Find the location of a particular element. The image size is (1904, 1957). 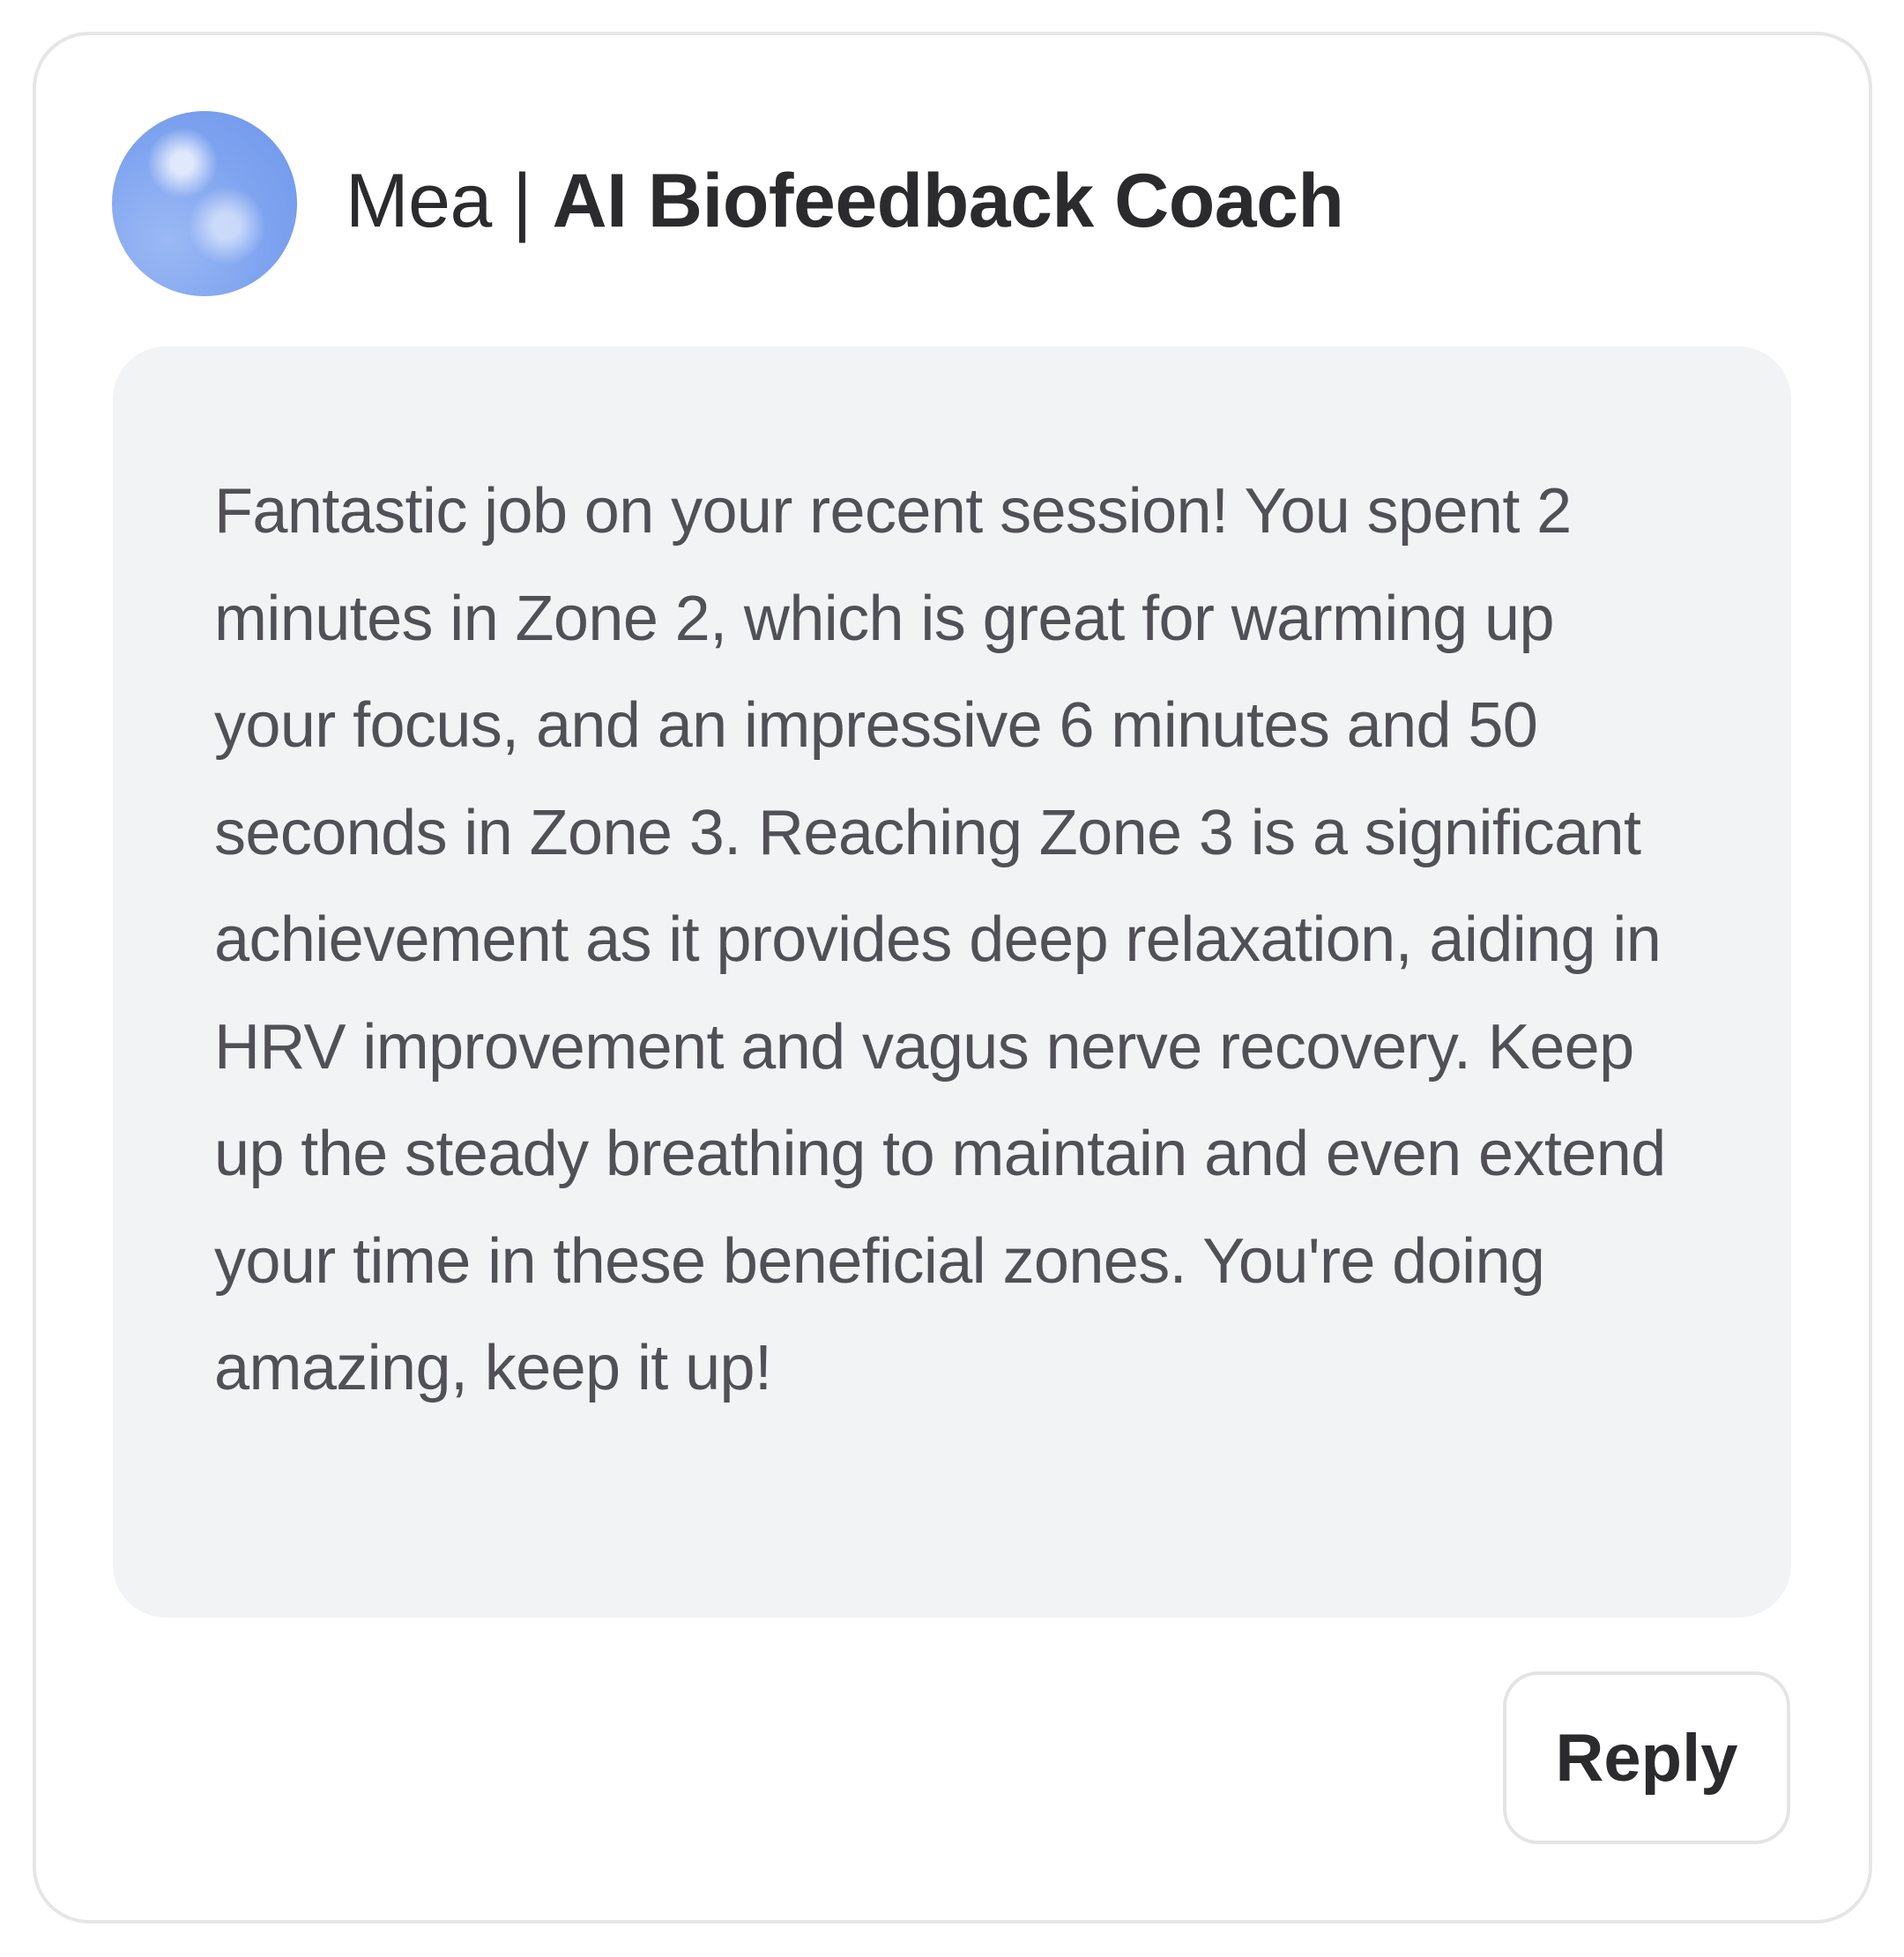

coach-name: Mea is located at coordinates (419, 201).